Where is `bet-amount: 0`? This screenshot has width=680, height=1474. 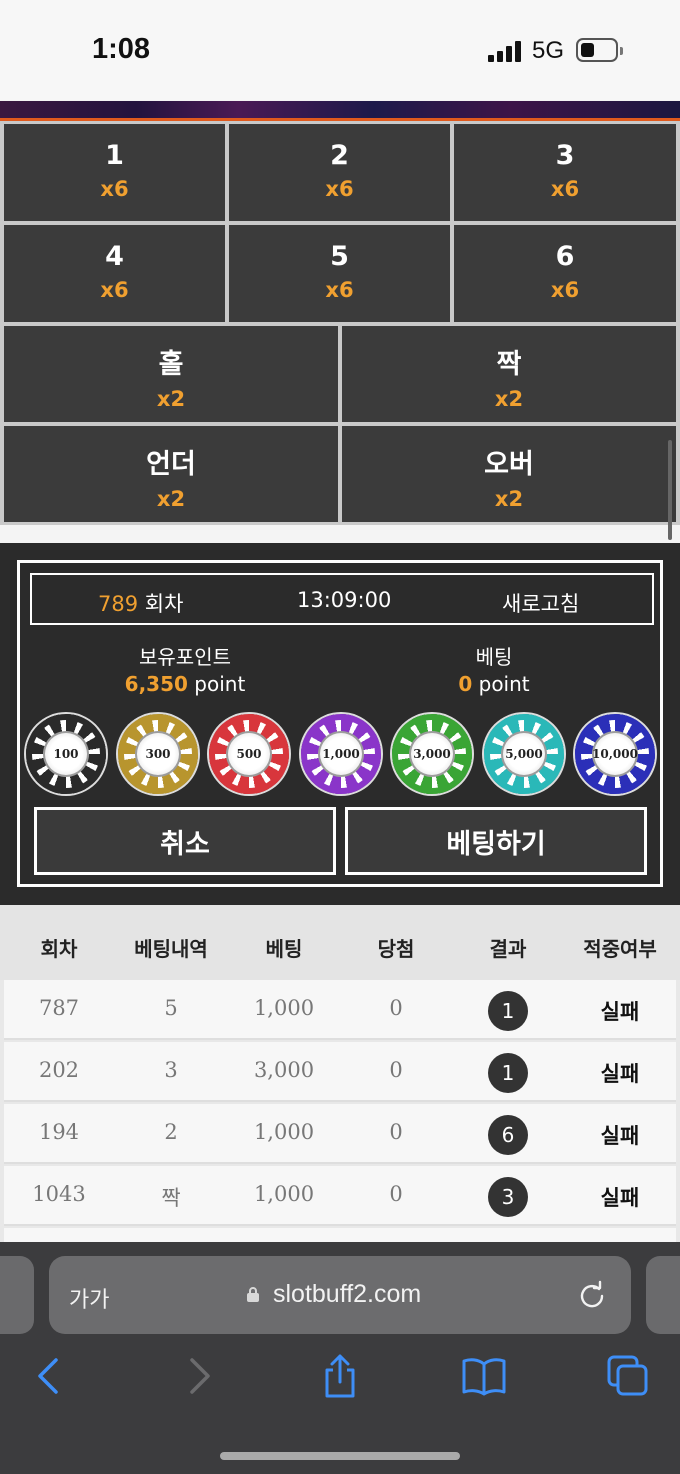 bet-amount: 0 is located at coordinates (465, 684).